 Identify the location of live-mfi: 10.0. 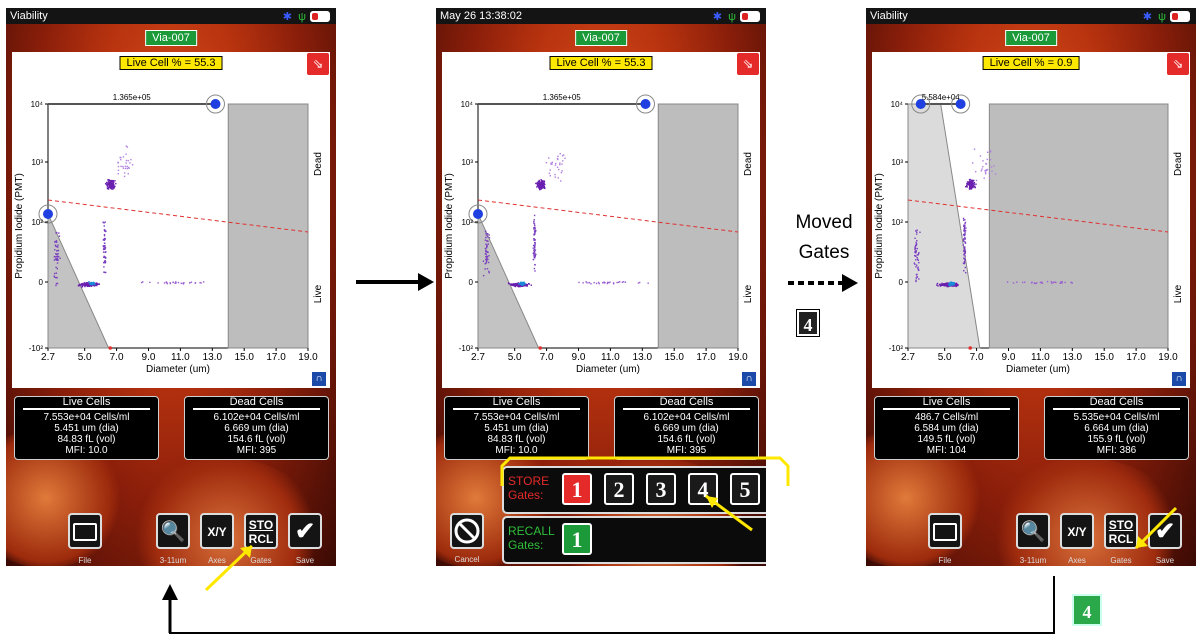
(98, 450).